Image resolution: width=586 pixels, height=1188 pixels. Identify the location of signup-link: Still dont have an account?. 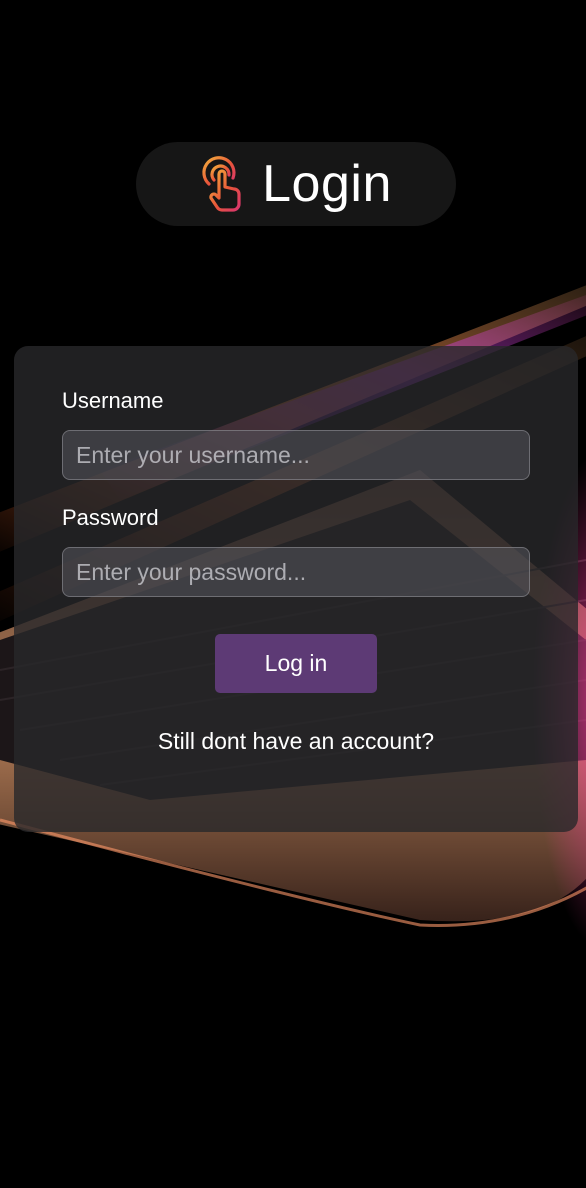
(296, 741).